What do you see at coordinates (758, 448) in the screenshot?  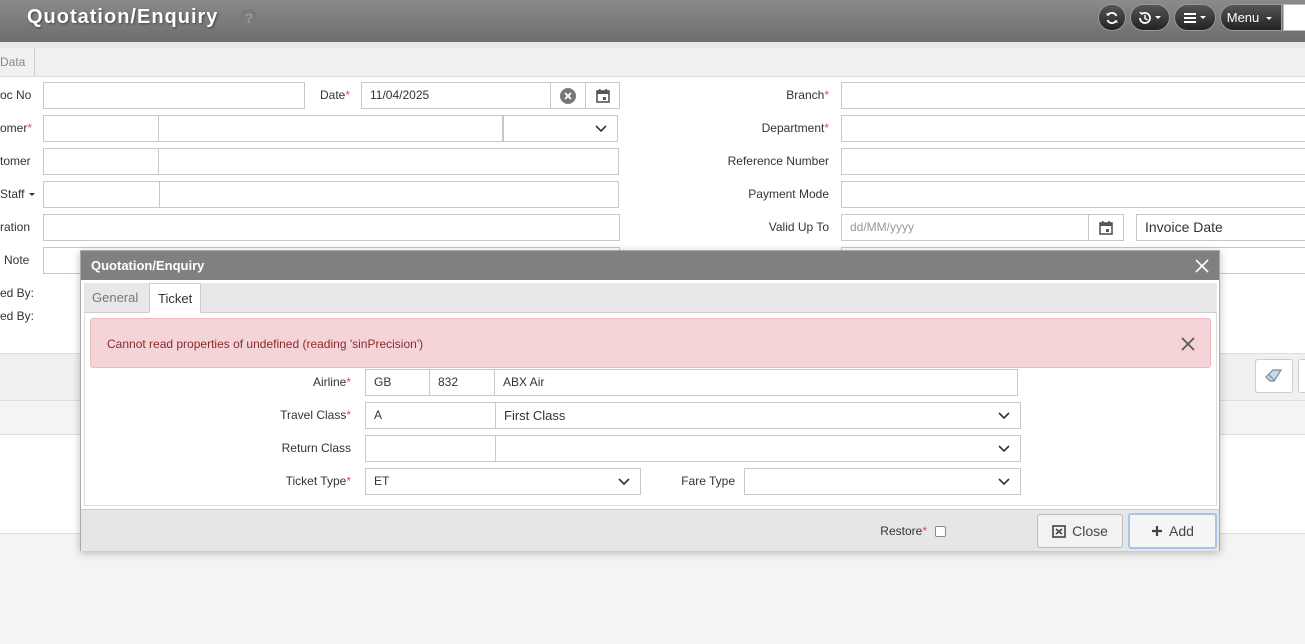 I see `return-class-select` at bounding box center [758, 448].